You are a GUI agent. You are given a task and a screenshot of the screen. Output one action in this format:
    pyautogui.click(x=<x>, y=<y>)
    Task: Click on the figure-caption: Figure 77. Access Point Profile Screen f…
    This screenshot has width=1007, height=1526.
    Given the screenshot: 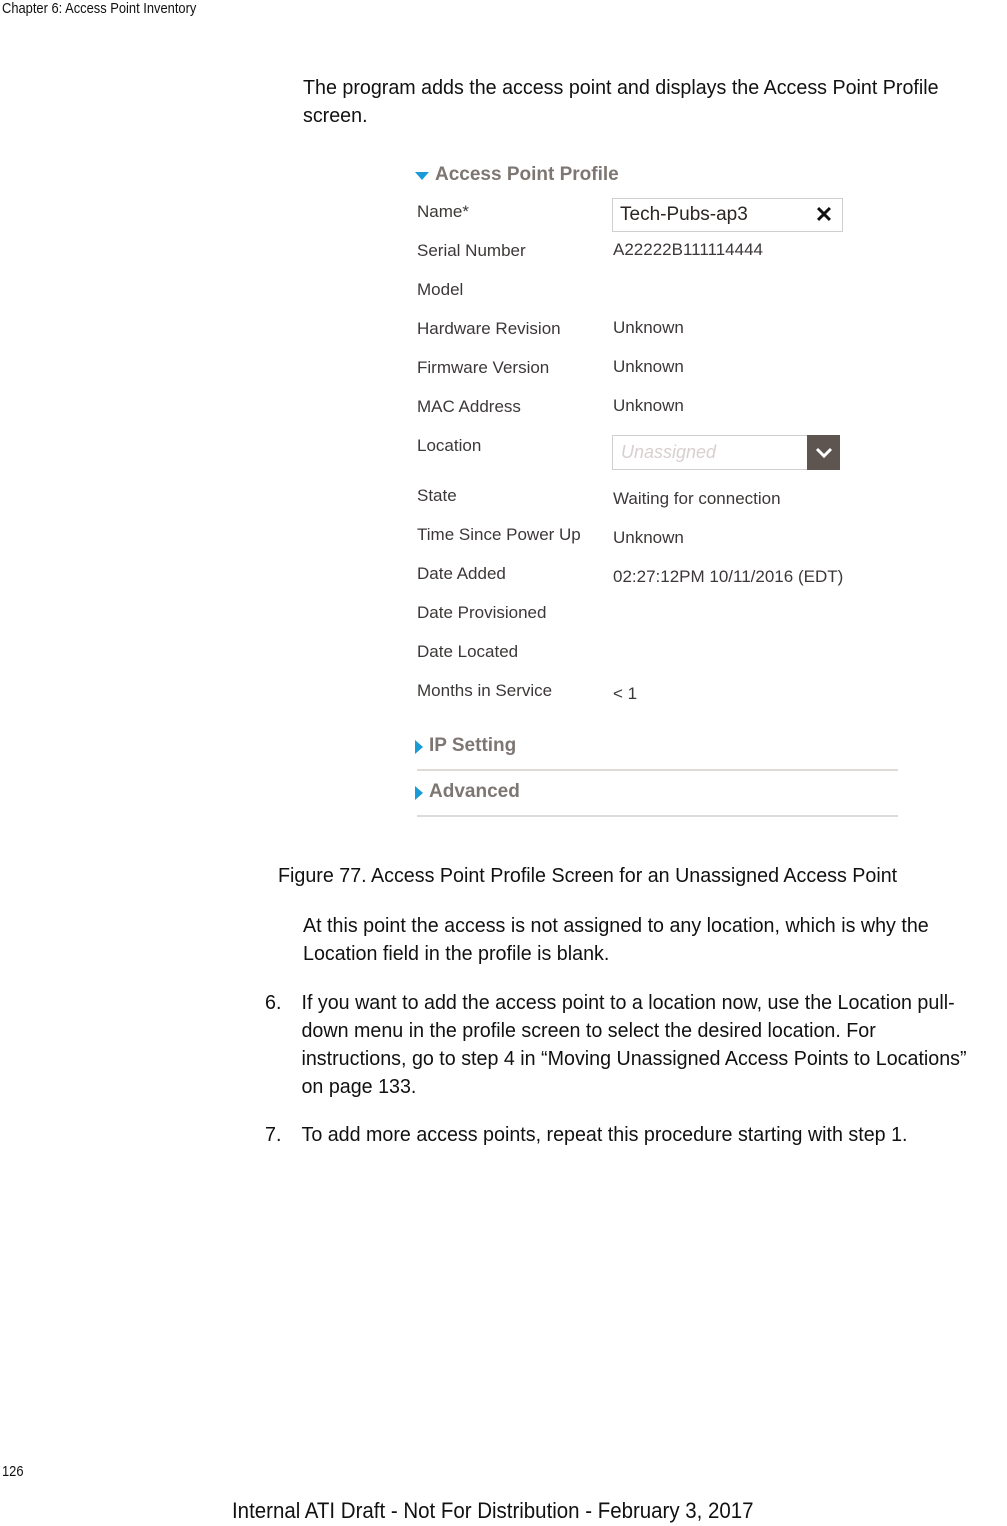 What is the action you would take?
    pyautogui.click(x=588, y=875)
    